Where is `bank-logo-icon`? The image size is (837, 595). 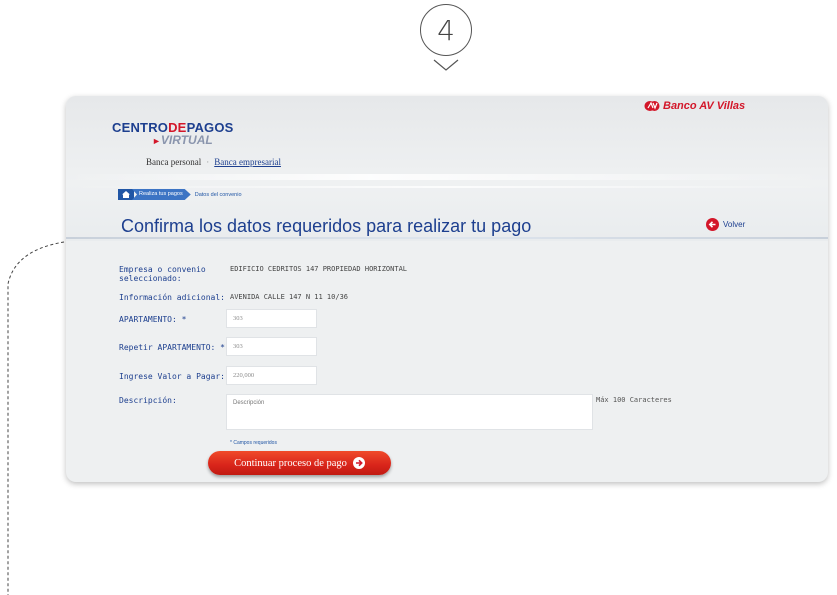
bank-logo-icon is located at coordinates (652, 106).